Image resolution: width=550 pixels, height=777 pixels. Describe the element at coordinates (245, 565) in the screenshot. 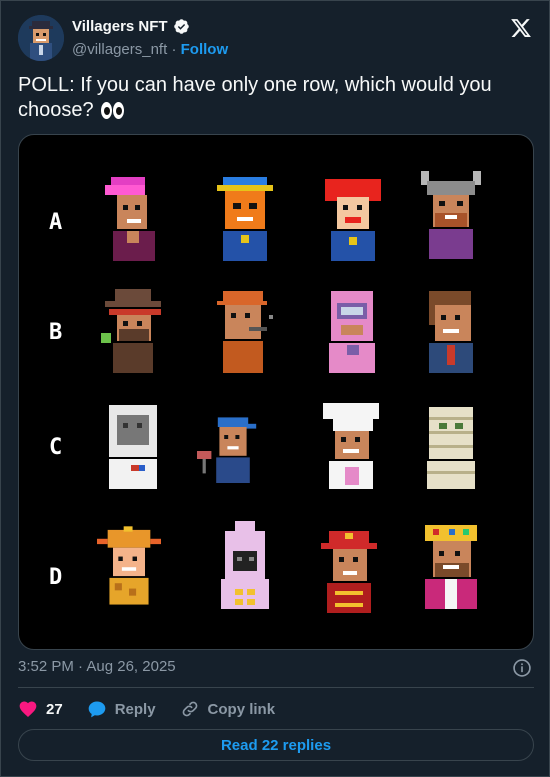

I see `pink-hood-villager` at that location.